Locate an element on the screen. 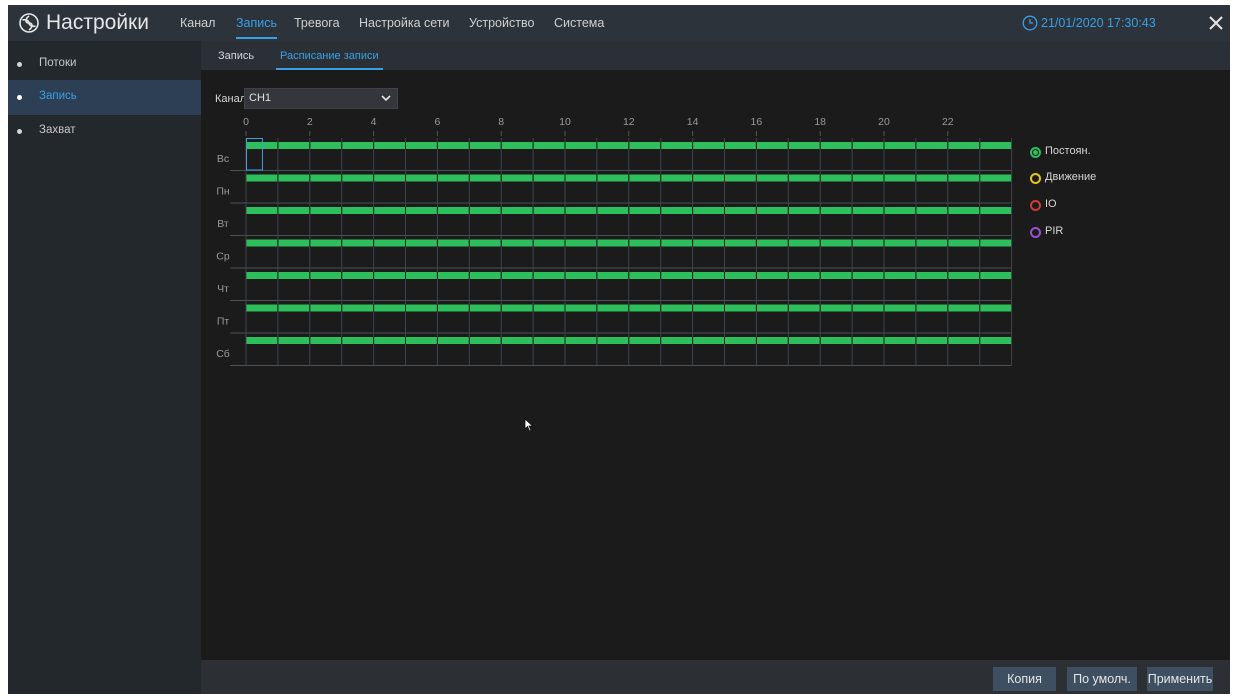 The height and width of the screenshot is (697, 1233). legend-label: Постоян. is located at coordinates (1068, 151).